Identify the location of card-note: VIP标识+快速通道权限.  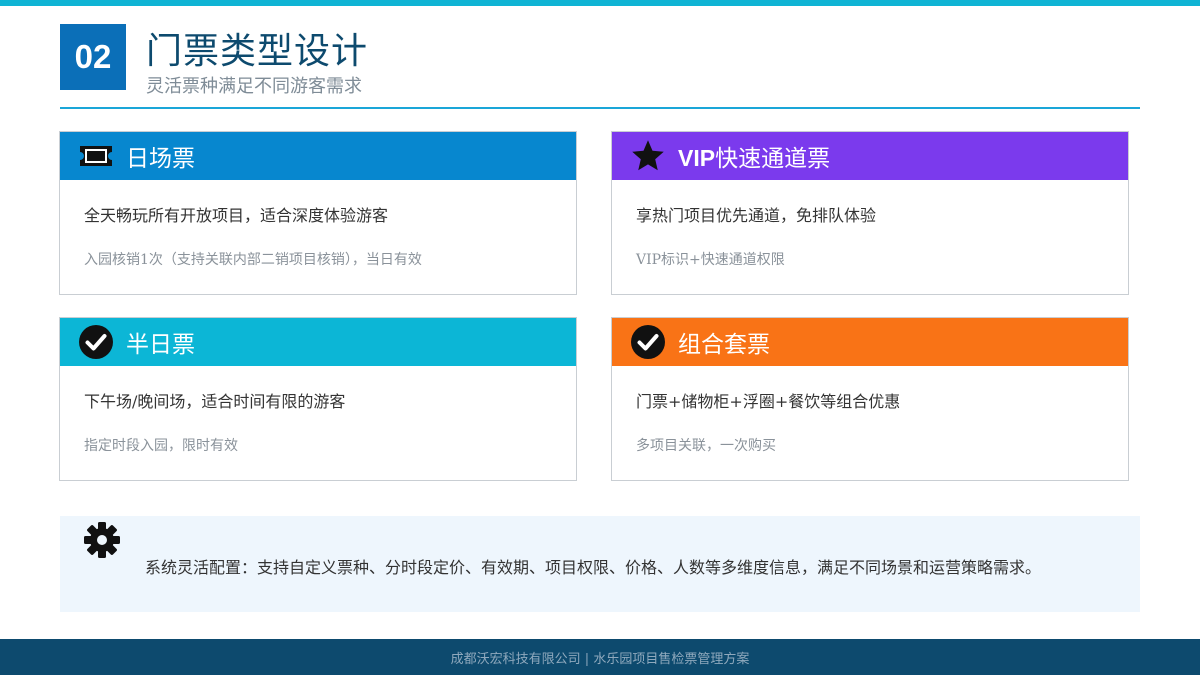
(710, 260).